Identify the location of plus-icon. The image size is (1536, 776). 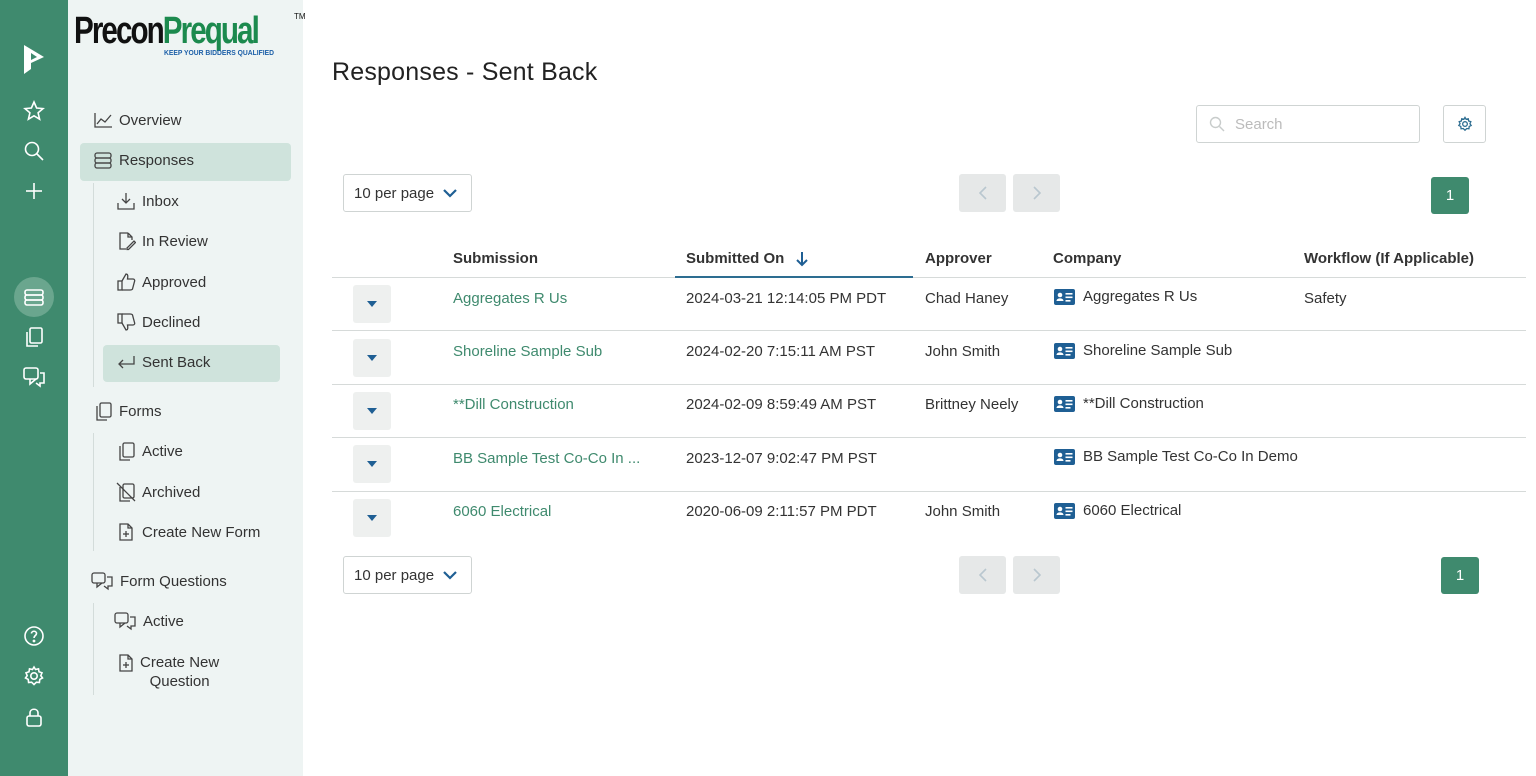
(34, 191).